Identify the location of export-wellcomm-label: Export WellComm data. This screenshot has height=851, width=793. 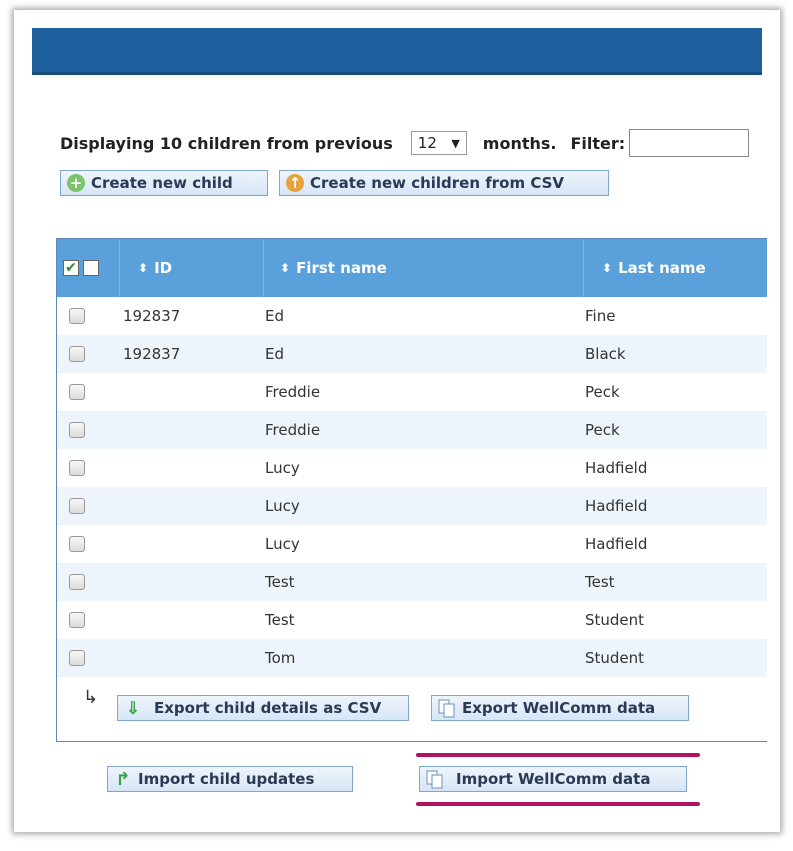
(559, 708).